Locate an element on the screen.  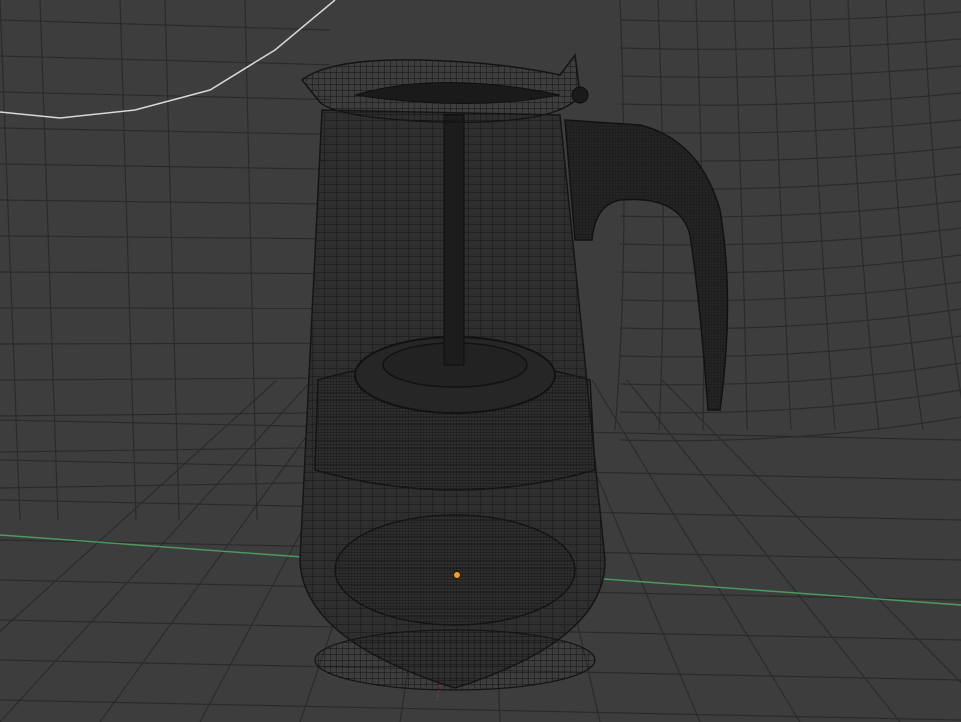
plunger-rod is located at coordinates (454, 240).